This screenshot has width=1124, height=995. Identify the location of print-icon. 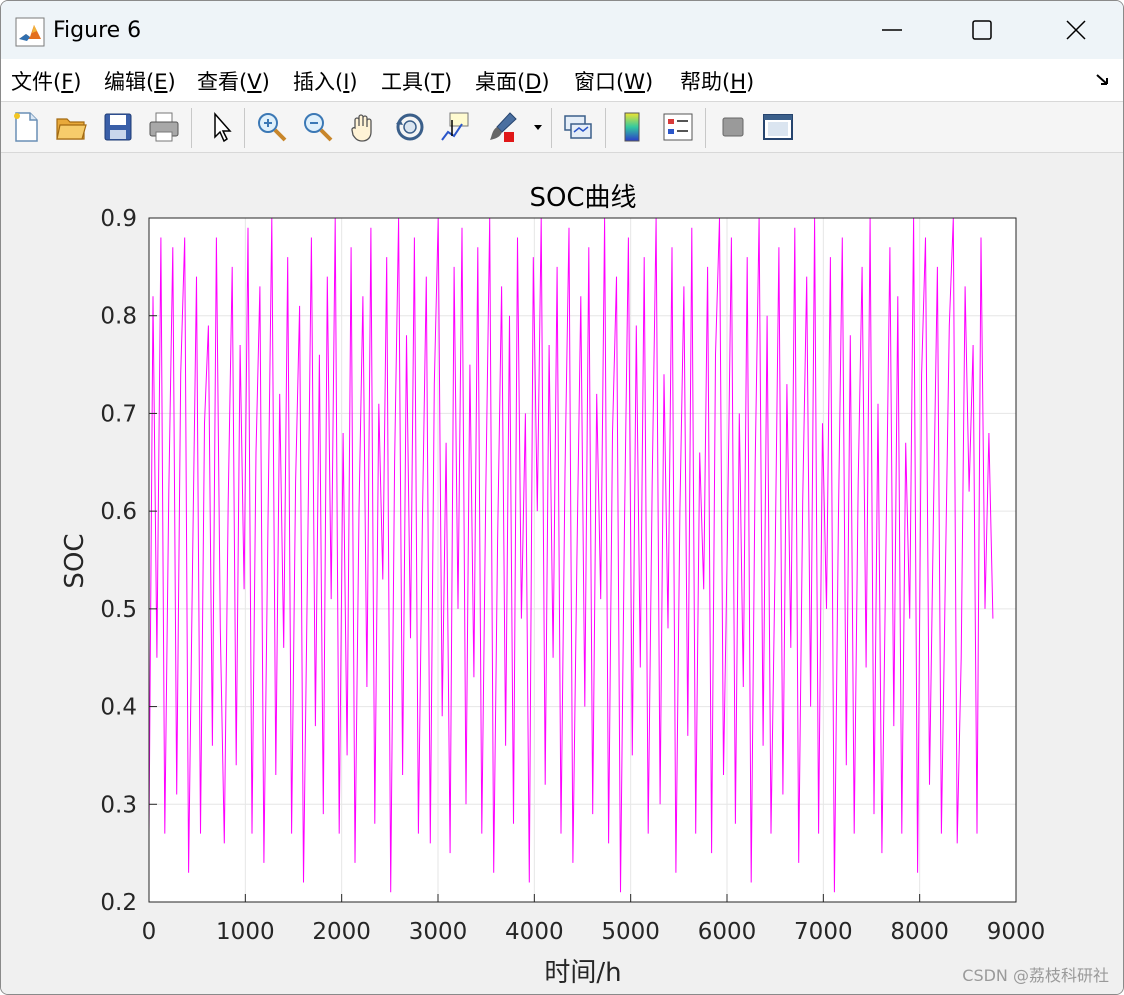
(164, 127).